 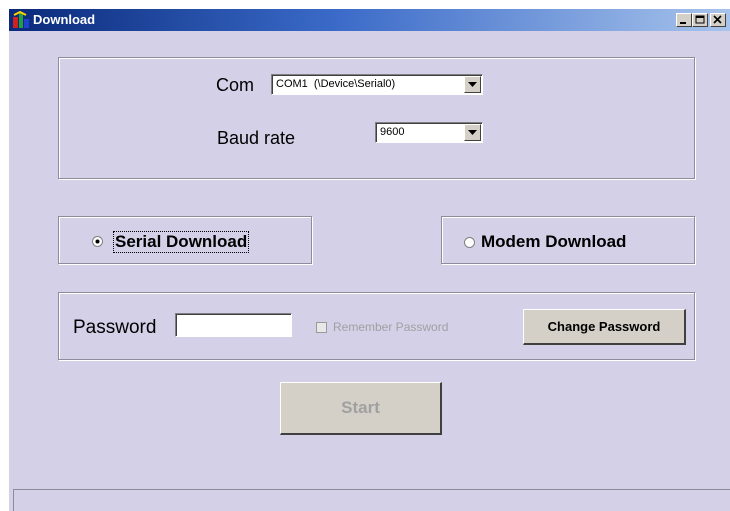 What do you see at coordinates (97, 241) in the screenshot?
I see `serial-download-radio` at bounding box center [97, 241].